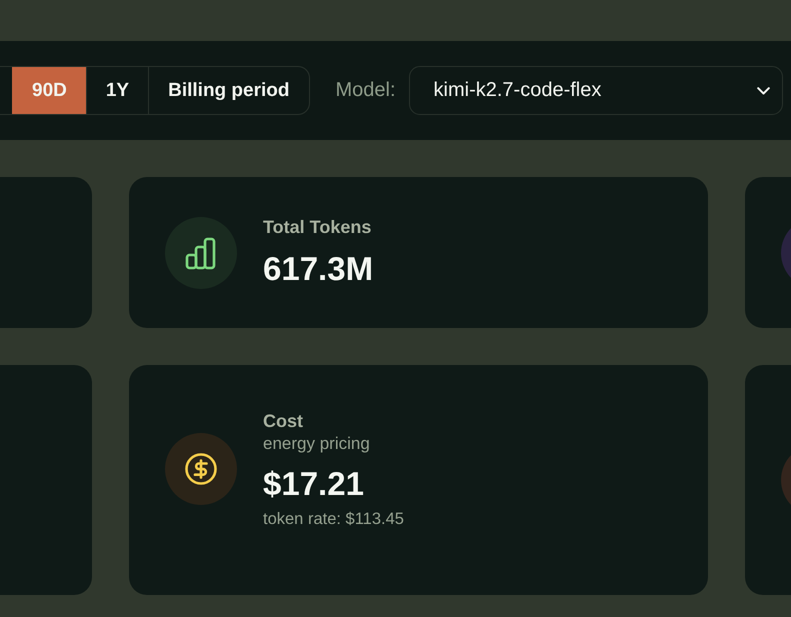 The height and width of the screenshot is (617, 791). I want to click on stat-value: 617.3M, so click(318, 269).